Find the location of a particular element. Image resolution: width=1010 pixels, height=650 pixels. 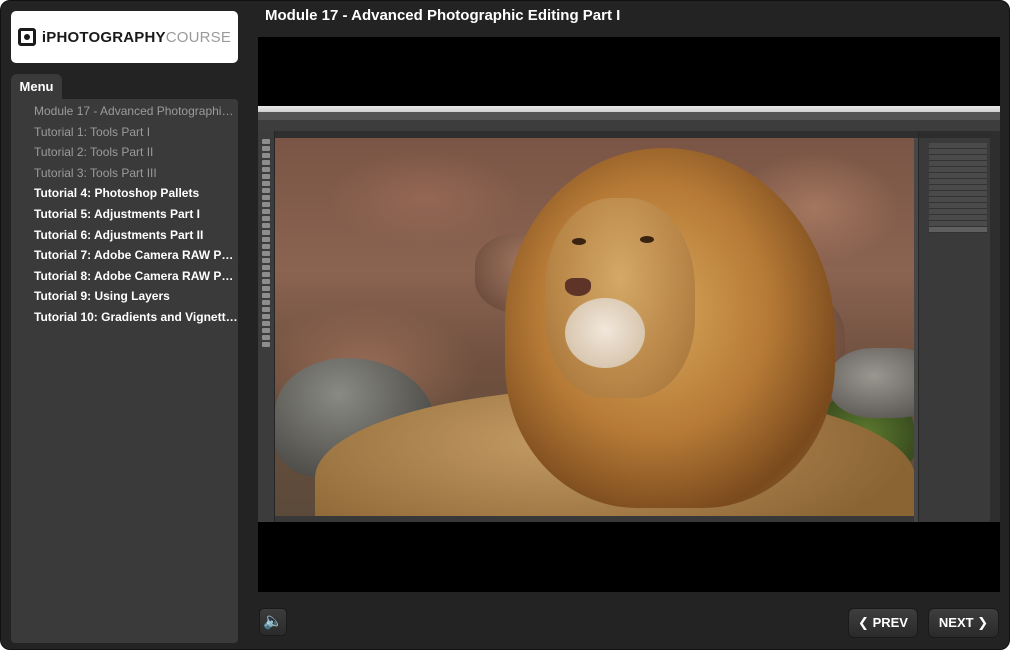

logo-content: iPHOTOGRAPHYCOURSE is located at coordinates (124, 37).